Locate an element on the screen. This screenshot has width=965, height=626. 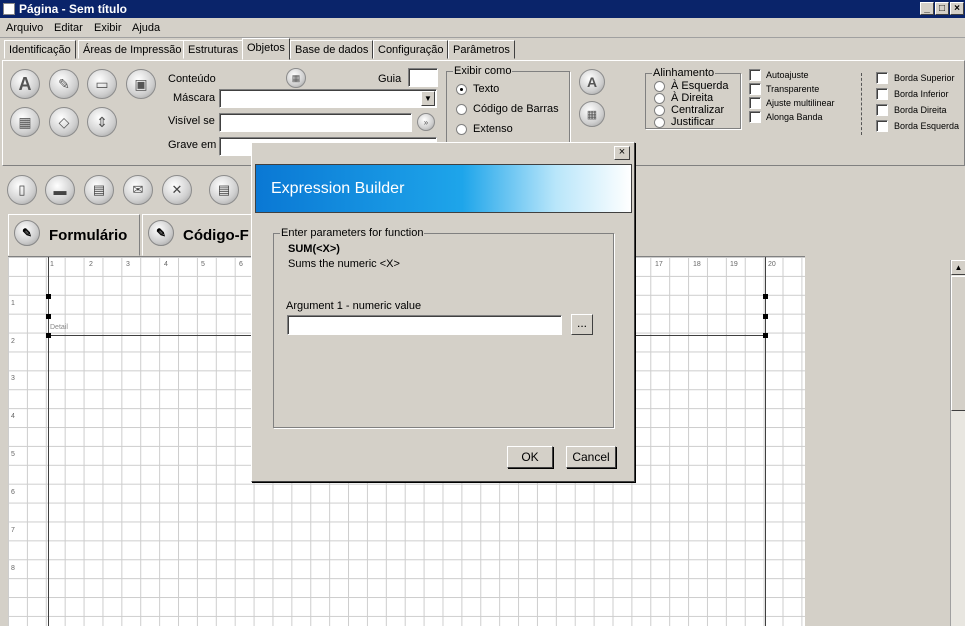
image-icon: ▣ is located at coordinates (141, 84).